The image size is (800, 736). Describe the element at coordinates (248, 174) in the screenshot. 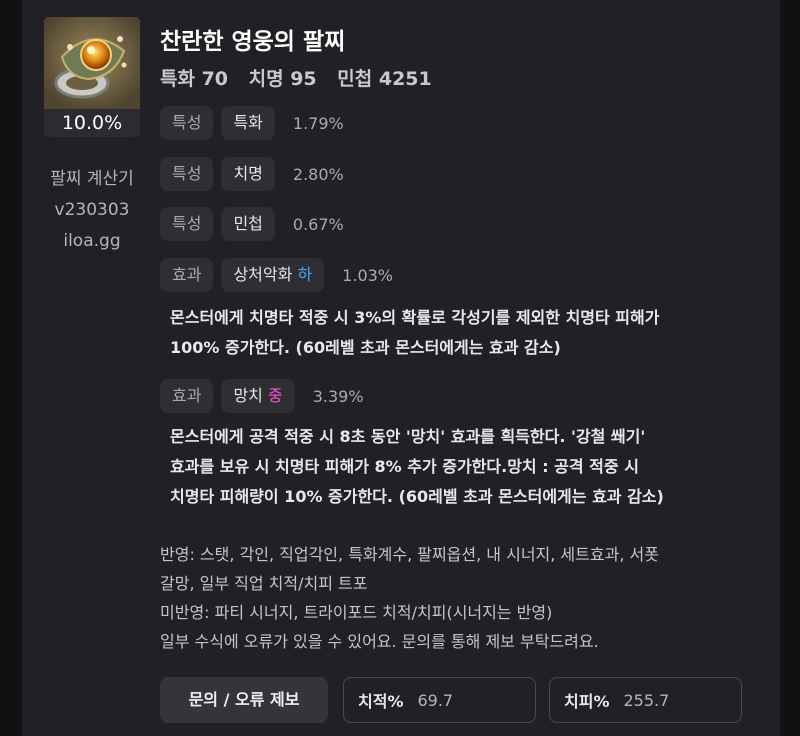

I see `trait-name-tag: 치명` at that location.